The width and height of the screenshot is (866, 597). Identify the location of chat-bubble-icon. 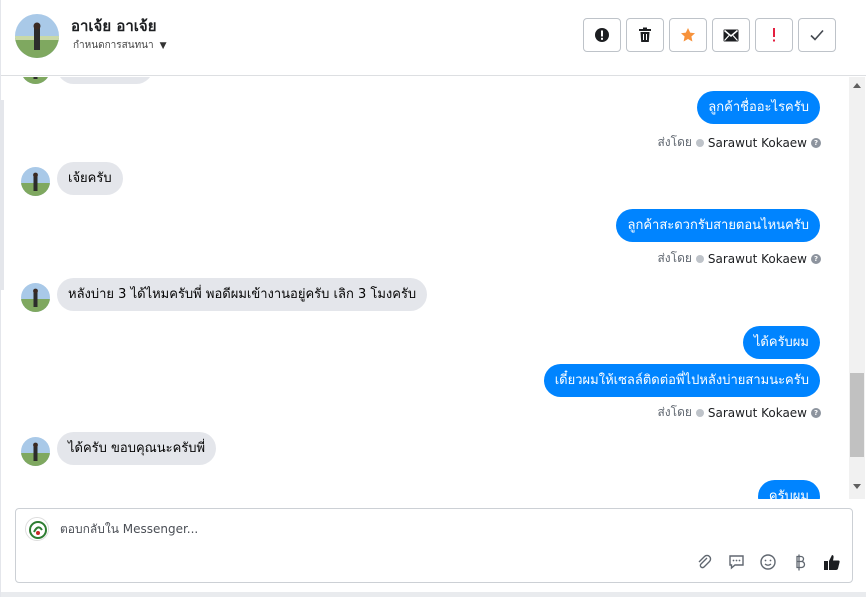
(736, 562).